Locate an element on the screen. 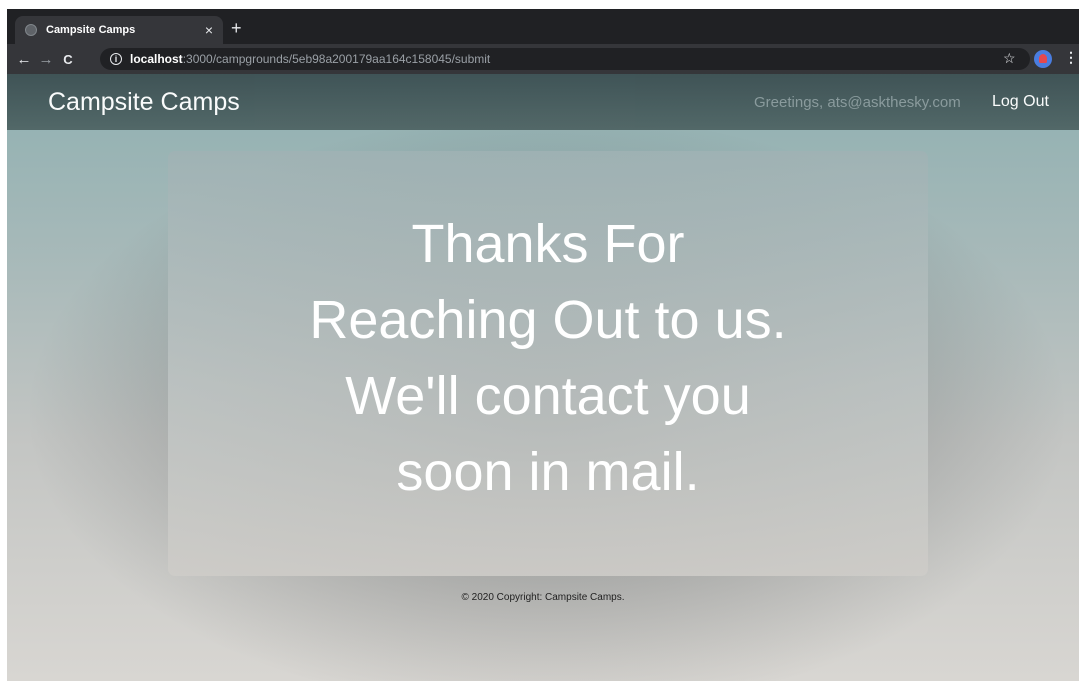  star-icon: ☆ is located at coordinates (1009, 58).